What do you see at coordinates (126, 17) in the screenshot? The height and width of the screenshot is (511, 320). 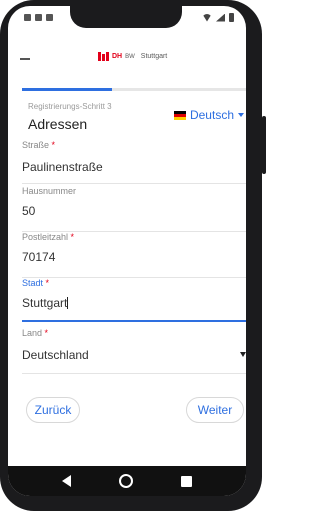 I see `notch` at bounding box center [126, 17].